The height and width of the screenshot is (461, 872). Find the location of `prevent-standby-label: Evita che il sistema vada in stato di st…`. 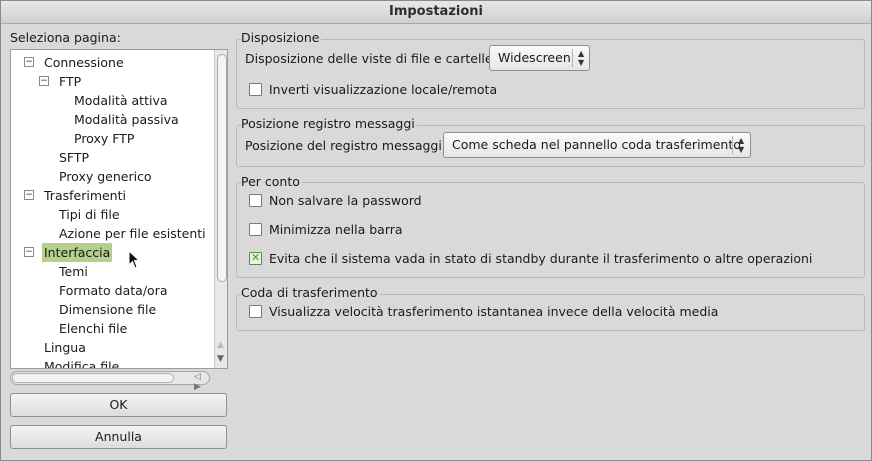

prevent-standby-label: Evita che il sistema vada in stato di st… is located at coordinates (541, 258).